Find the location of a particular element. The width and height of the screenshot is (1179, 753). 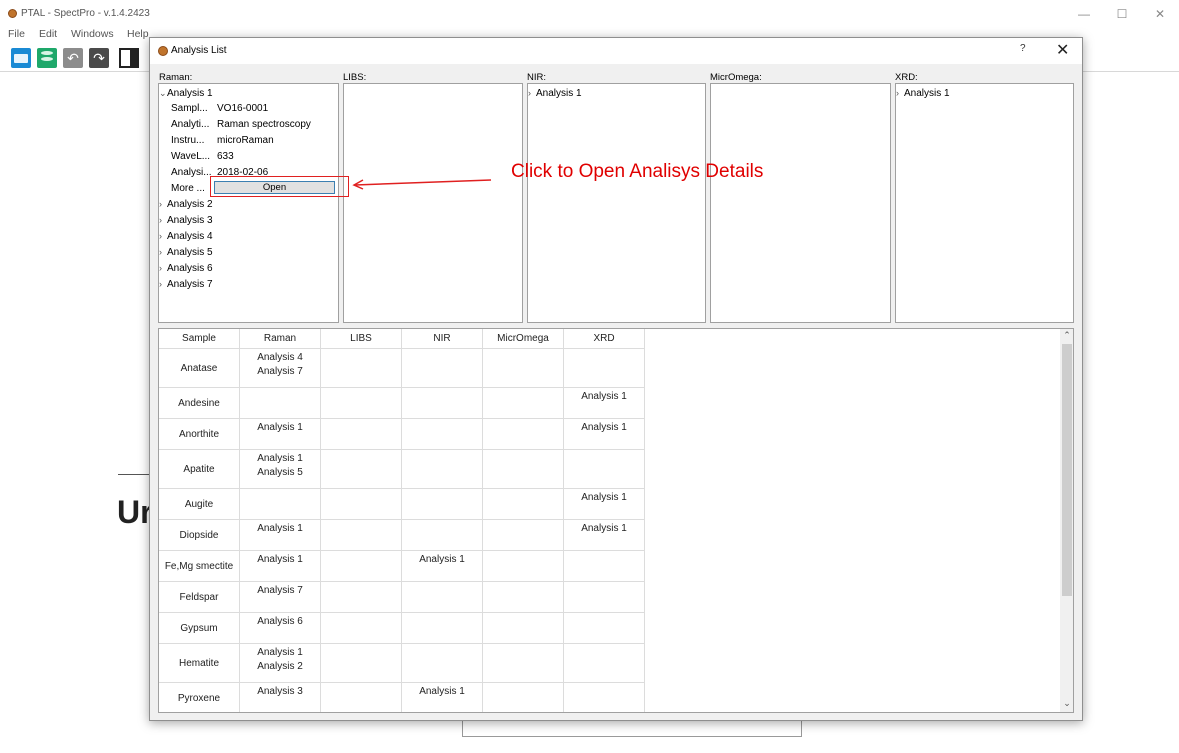

analysis-link: Analysis 7 is located at coordinates (280, 372).